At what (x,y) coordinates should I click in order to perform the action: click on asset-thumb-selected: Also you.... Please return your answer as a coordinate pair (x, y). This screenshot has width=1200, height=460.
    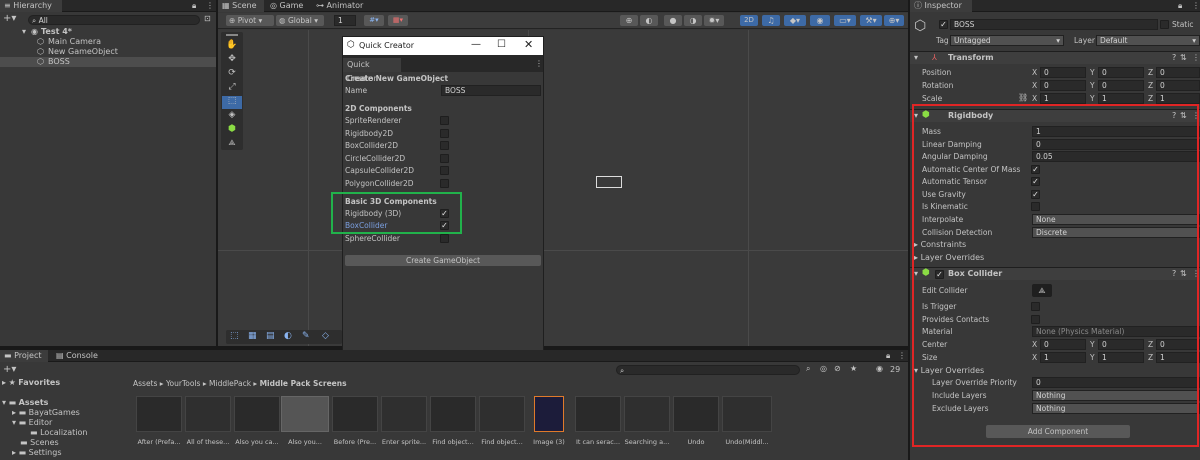
    Looking at the image, I should click on (305, 421).